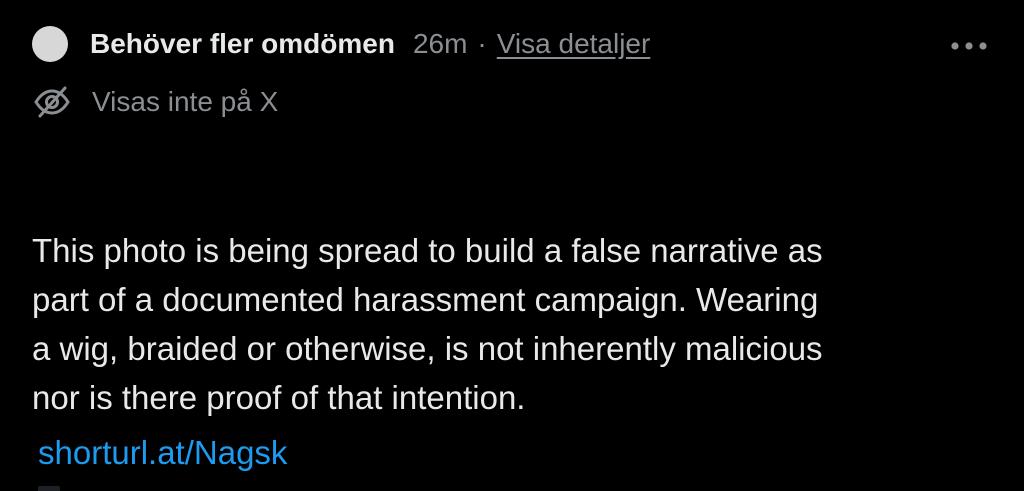 The height and width of the screenshot is (491, 1024). What do you see at coordinates (52, 102) in the screenshot?
I see `eye-off-icon` at bounding box center [52, 102].